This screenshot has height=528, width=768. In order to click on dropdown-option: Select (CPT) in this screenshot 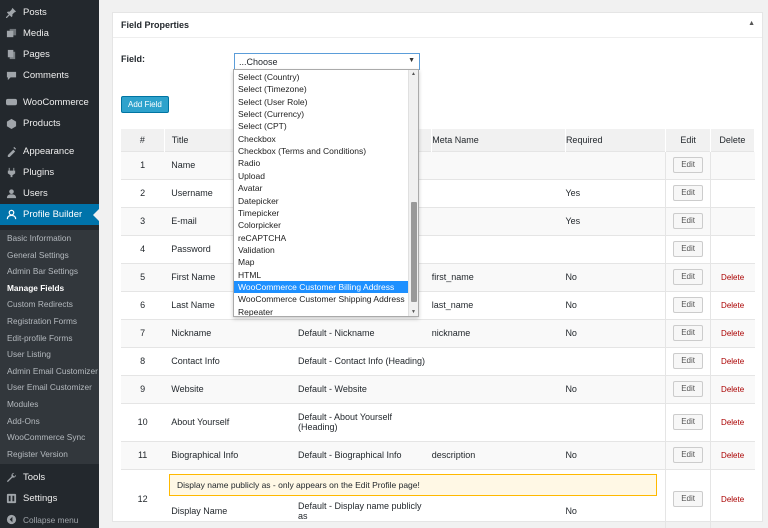, I will do `click(321, 126)`.